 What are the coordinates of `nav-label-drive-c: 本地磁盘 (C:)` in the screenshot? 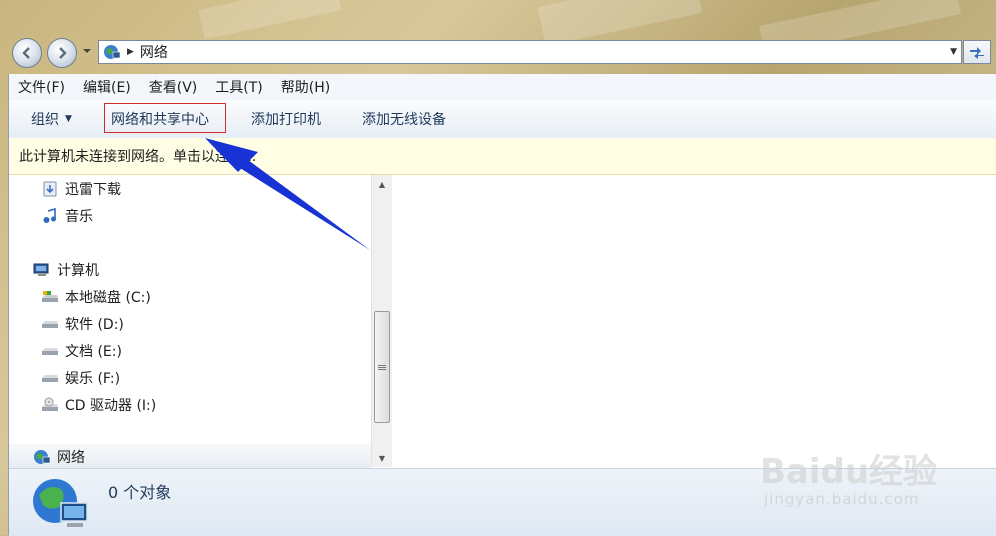 It's located at (108, 298).